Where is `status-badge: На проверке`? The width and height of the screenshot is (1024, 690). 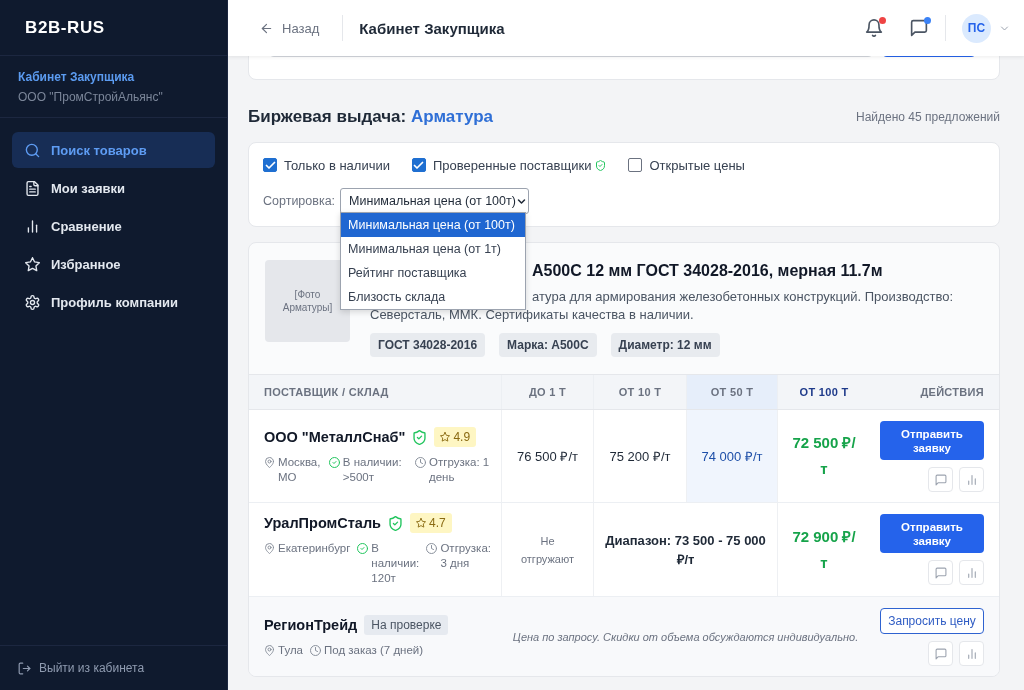 status-badge: На проверке is located at coordinates (406, 625).